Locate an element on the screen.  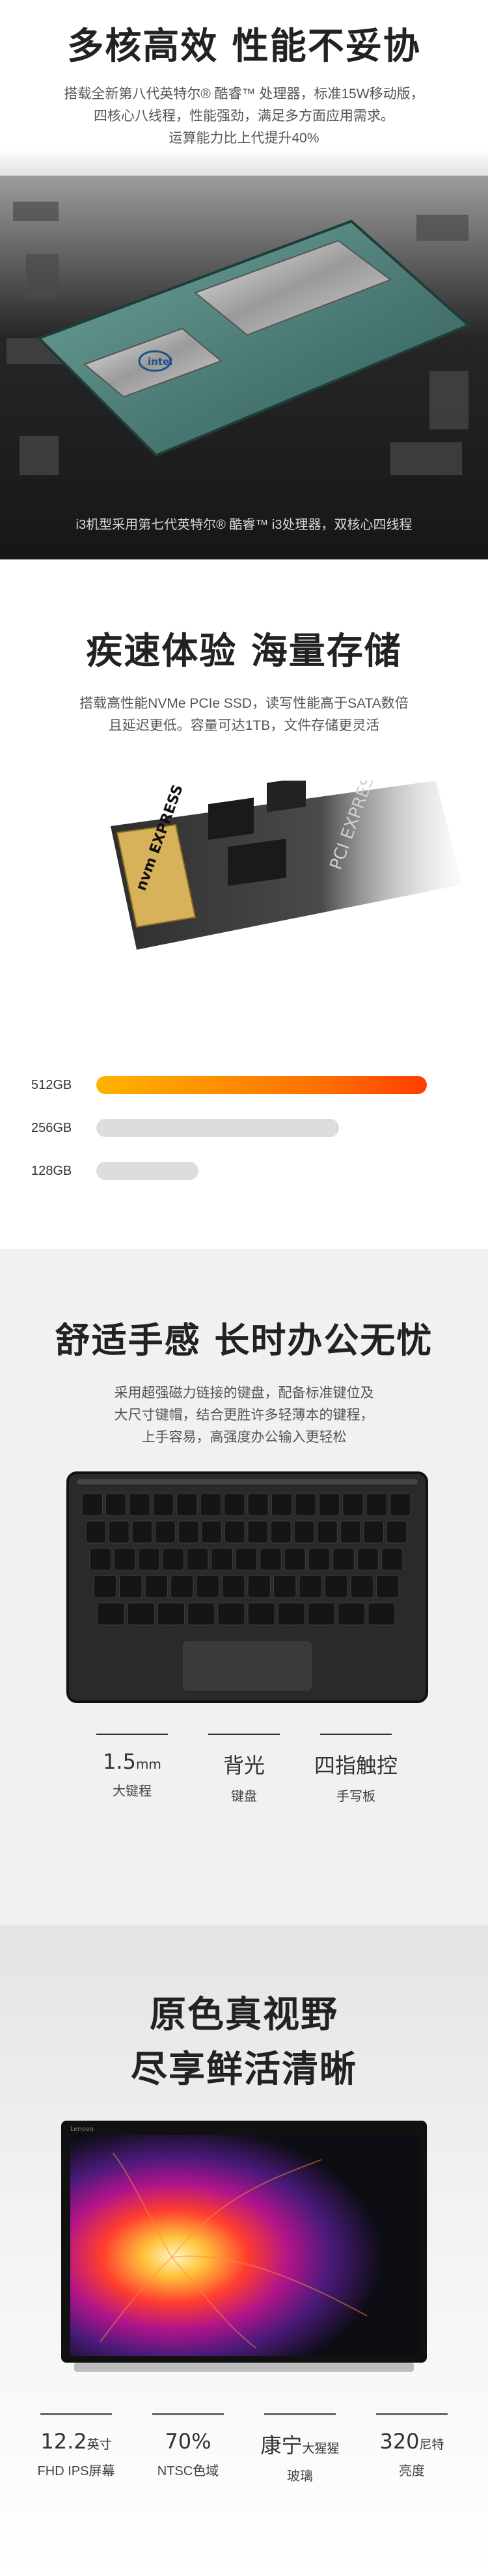
capacity-bar-row: 128GB is located at coordinates (239, 1170).